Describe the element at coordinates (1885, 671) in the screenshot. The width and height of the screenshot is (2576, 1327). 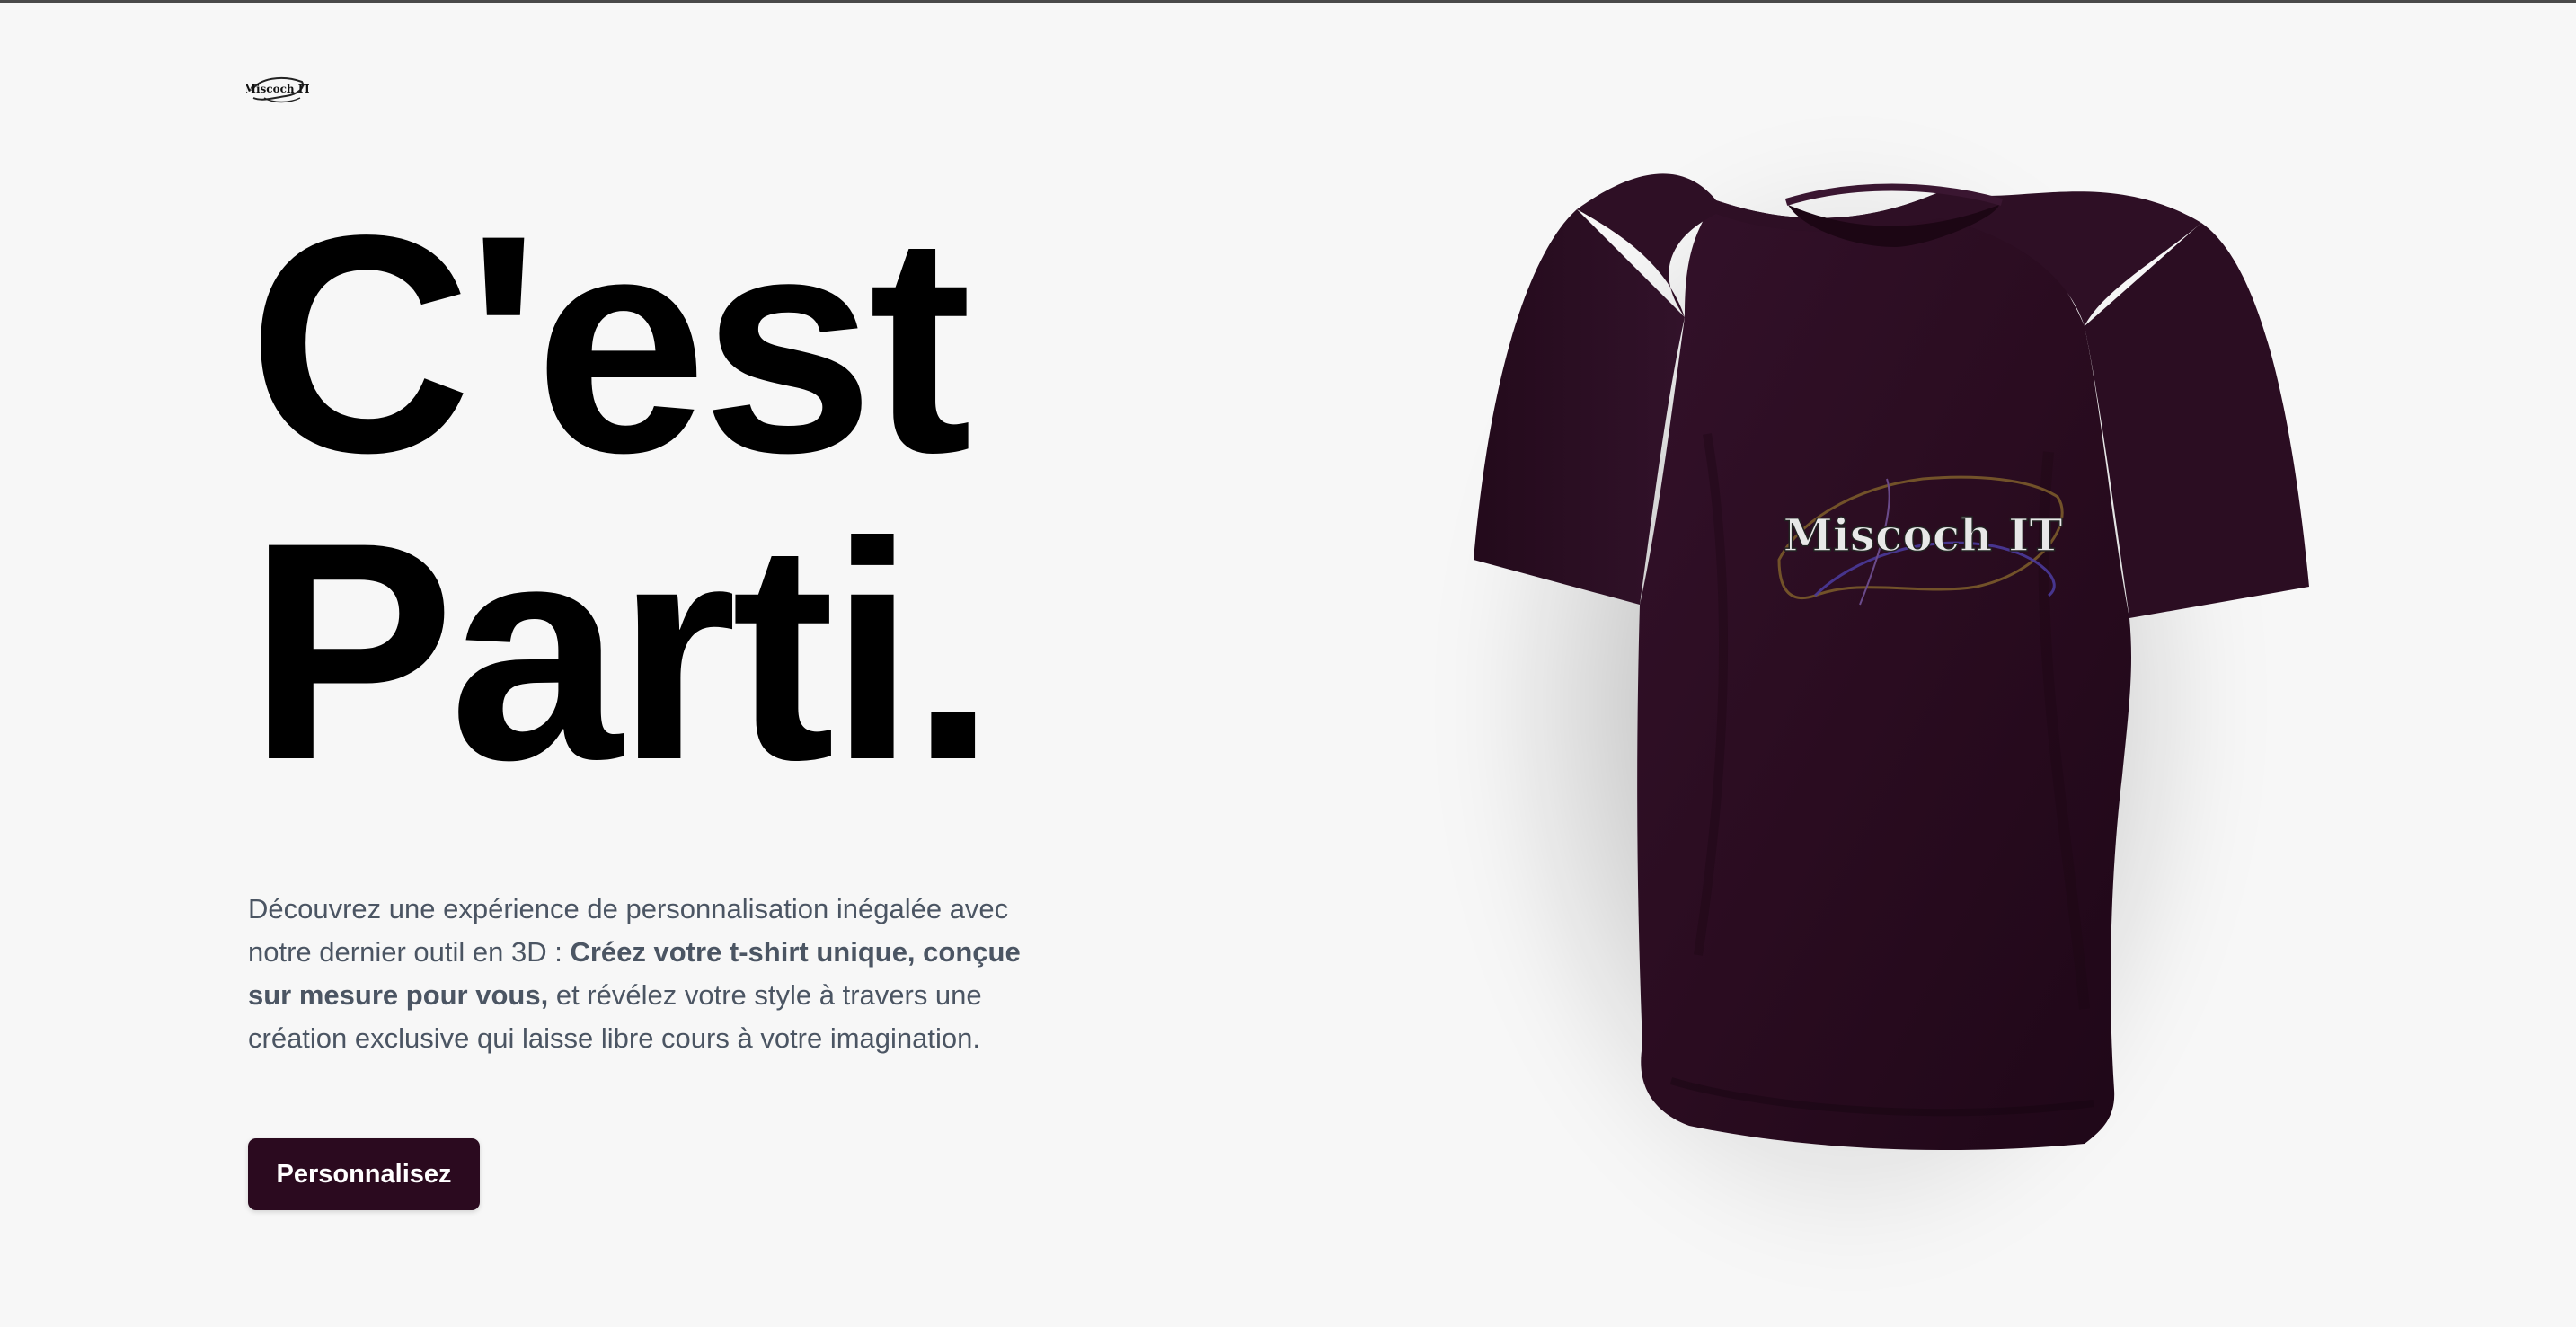
I see `shirt-body` at that location.